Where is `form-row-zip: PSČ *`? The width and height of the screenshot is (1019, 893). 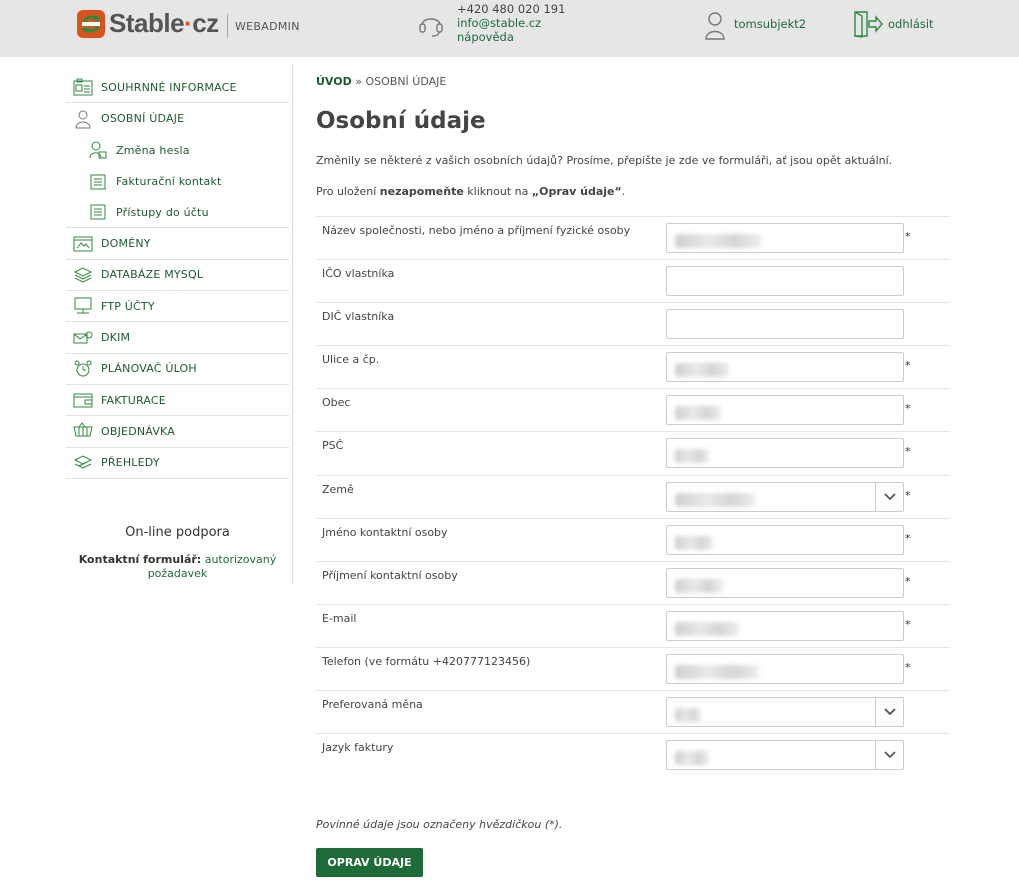 form-row-zip: PSČ * is located at coordinates (632, 452).